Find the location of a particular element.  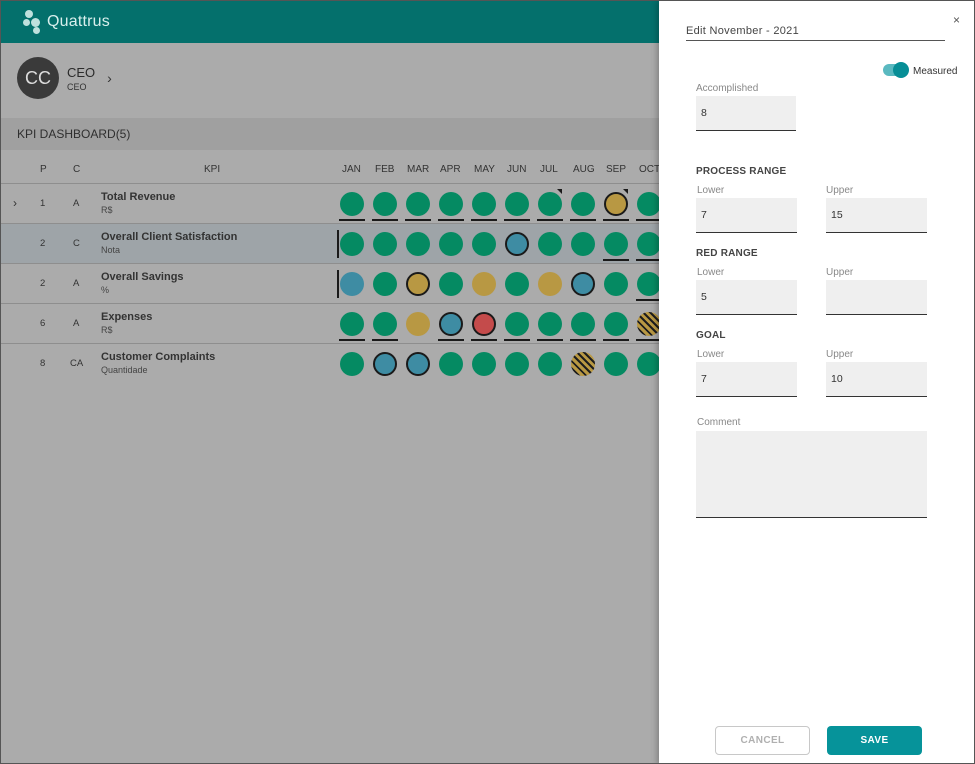

month-header: MAY is located at coordinates (484, 169).